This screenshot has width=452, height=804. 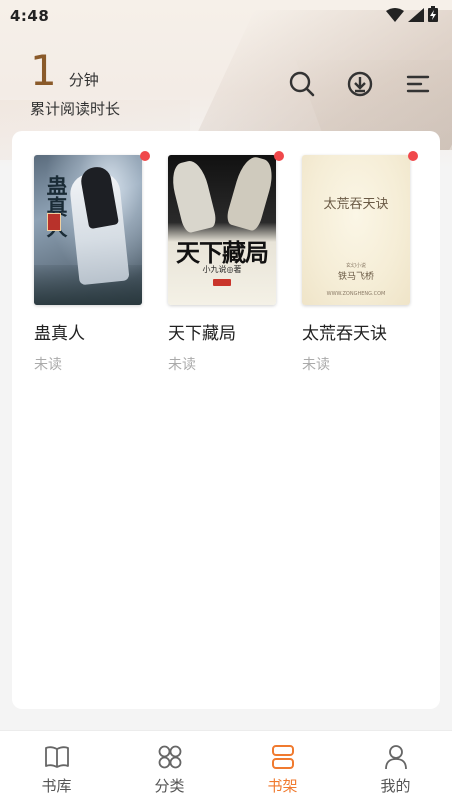 What do you see at coordinates (83, 80) in the screenshot?
I see `reading-unit: 分钟` at bounding box center [83, 80].